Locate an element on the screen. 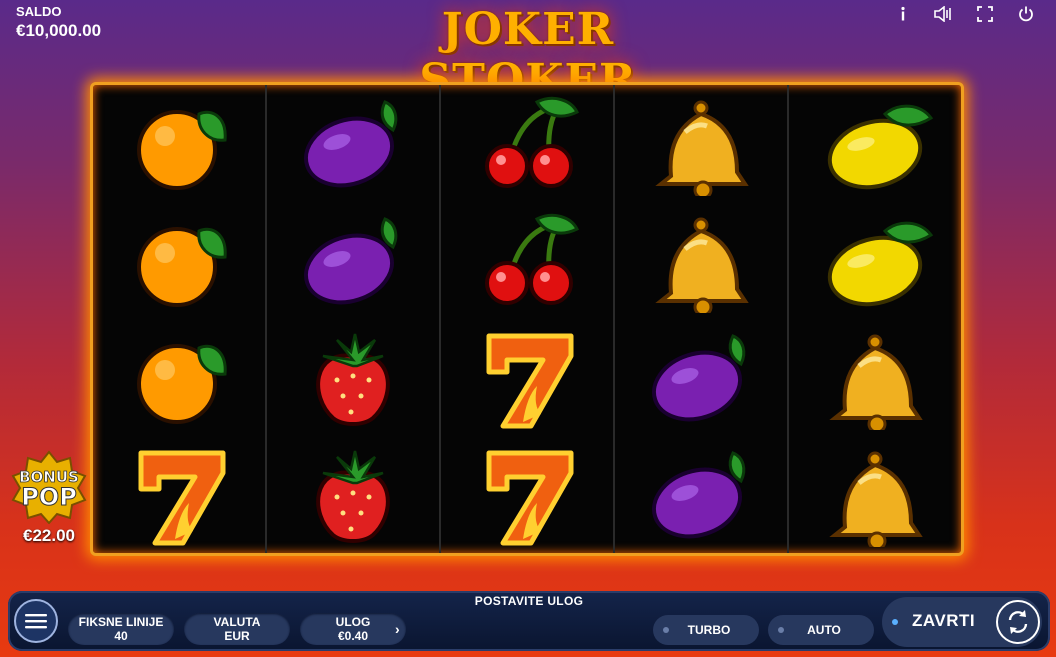  reel-2-row-2-symbol is located at coordinates (353, 260).